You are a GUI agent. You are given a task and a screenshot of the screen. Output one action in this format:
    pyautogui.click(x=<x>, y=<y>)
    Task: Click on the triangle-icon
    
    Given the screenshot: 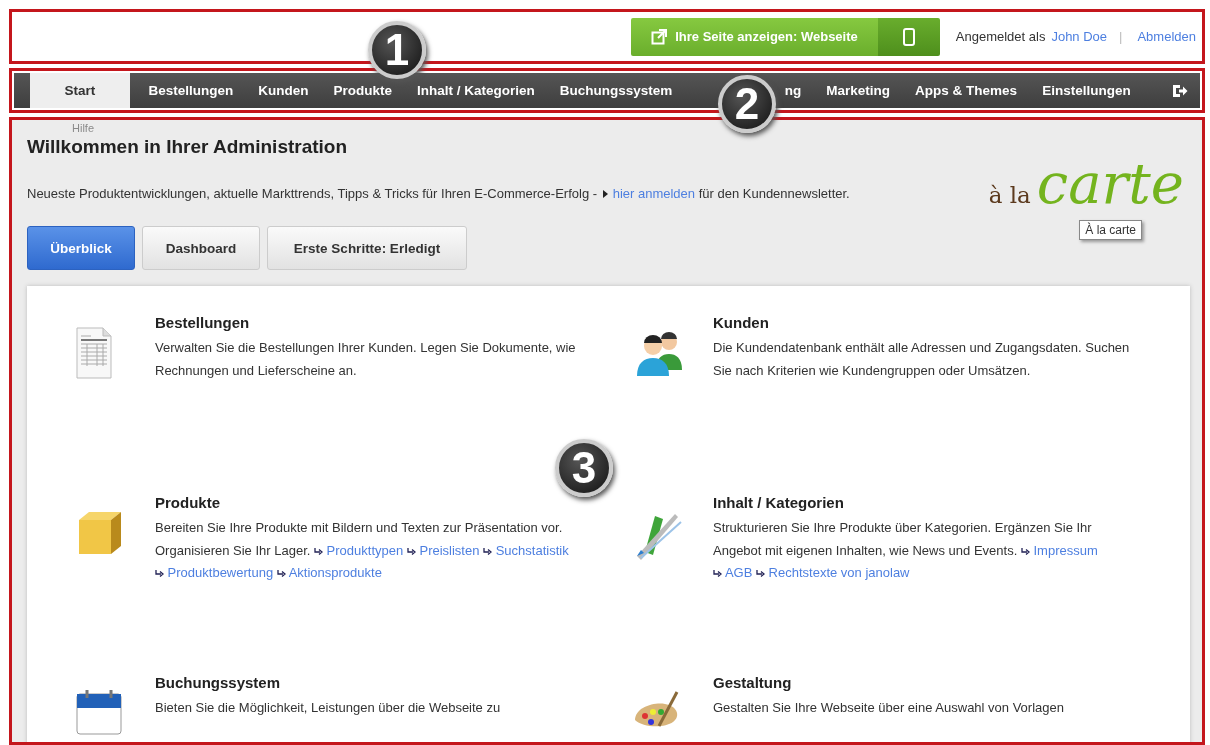 What is the action you would take?
    pyautogui.click(x=605, y=194)
    